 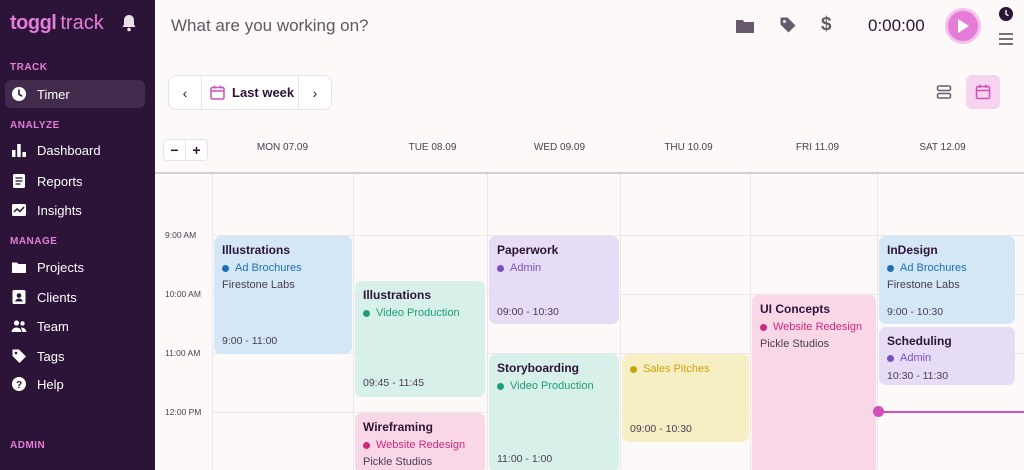 What do you see at coordinates (554, 280) in the screenshot?
I see `time-entry: Paperwork Admin 09:00 - 10:30` at bounding box center [554, 280].